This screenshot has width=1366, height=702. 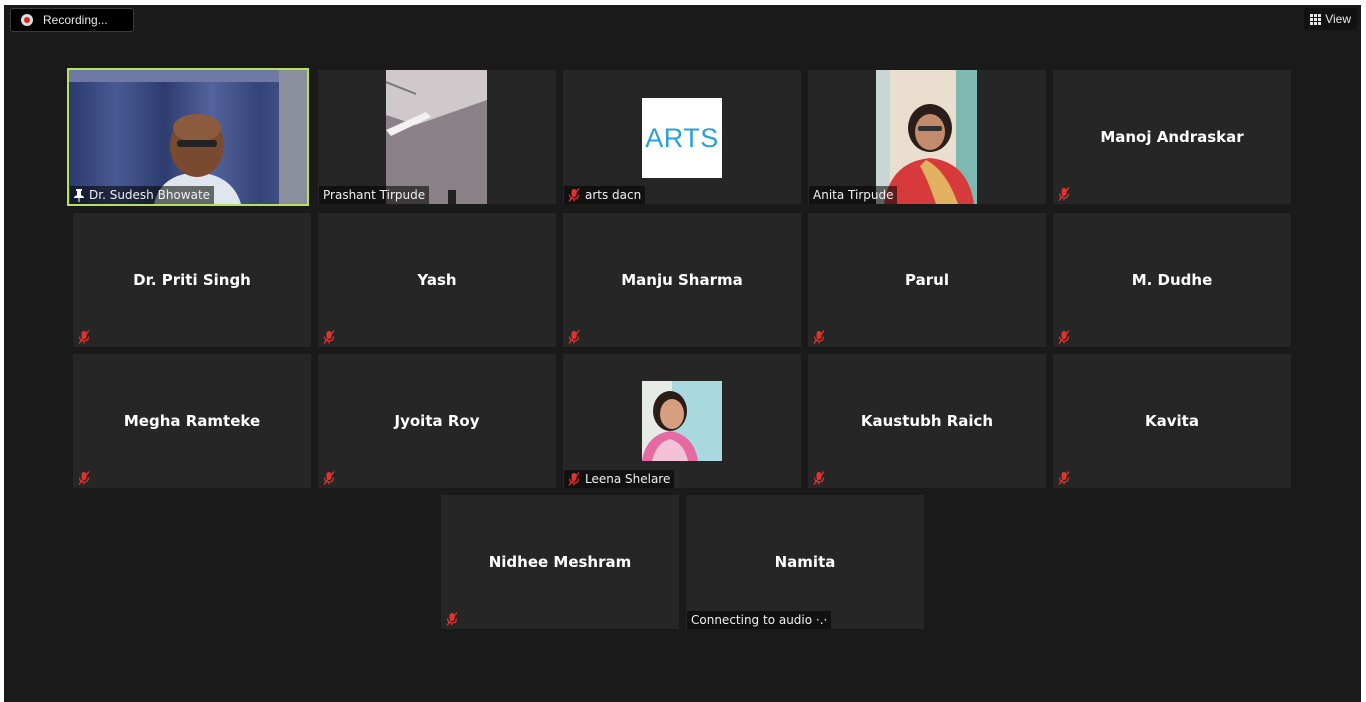 I want to click on participant-name-label: Anita Tirpude, so click(x=853, y=195).